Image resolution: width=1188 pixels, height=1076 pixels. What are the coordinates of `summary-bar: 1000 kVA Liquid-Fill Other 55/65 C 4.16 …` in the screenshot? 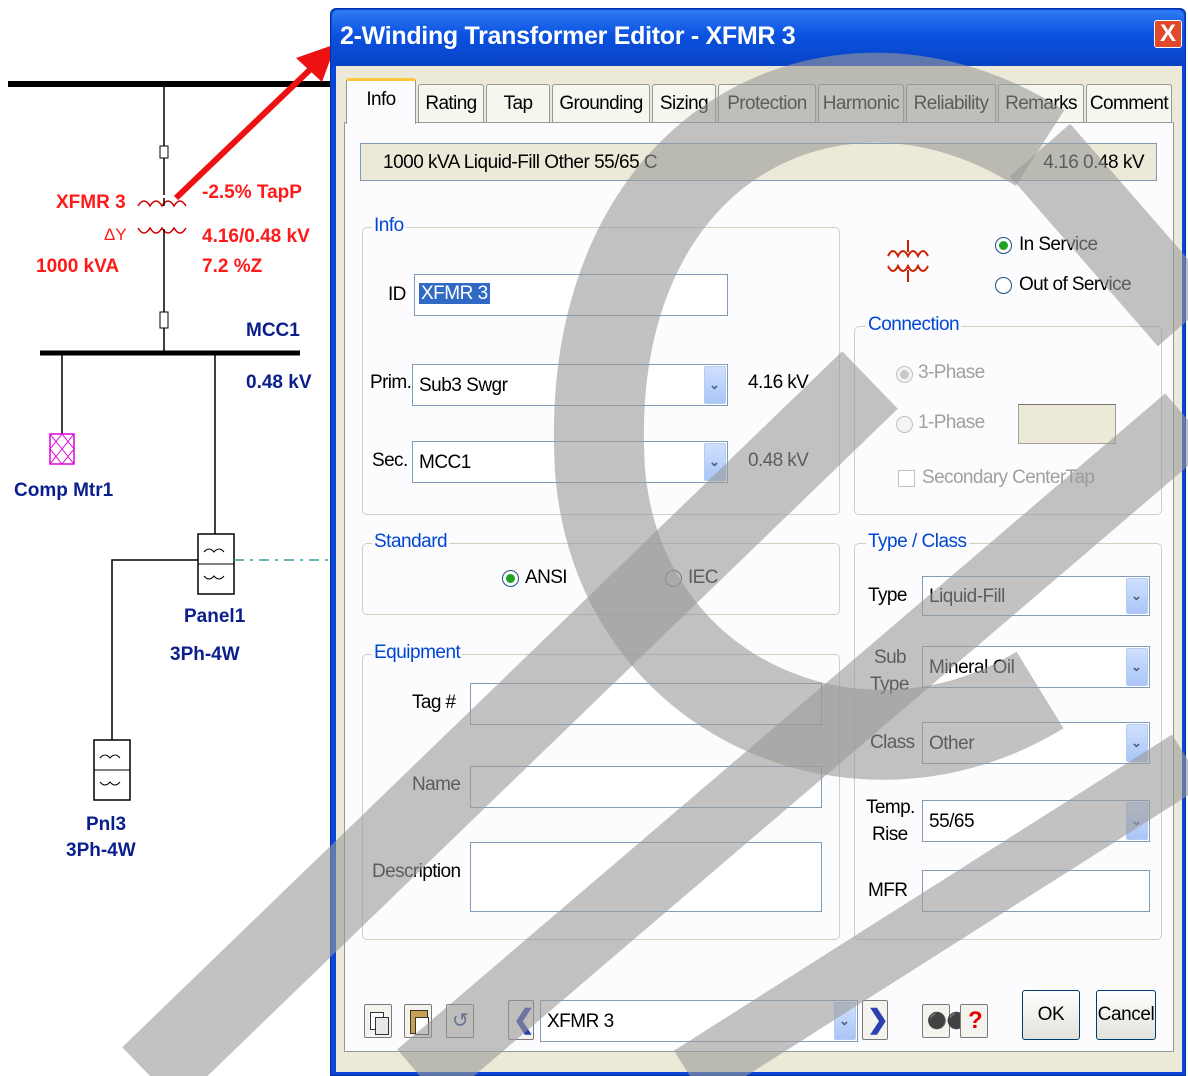 It's located at (758, 162).